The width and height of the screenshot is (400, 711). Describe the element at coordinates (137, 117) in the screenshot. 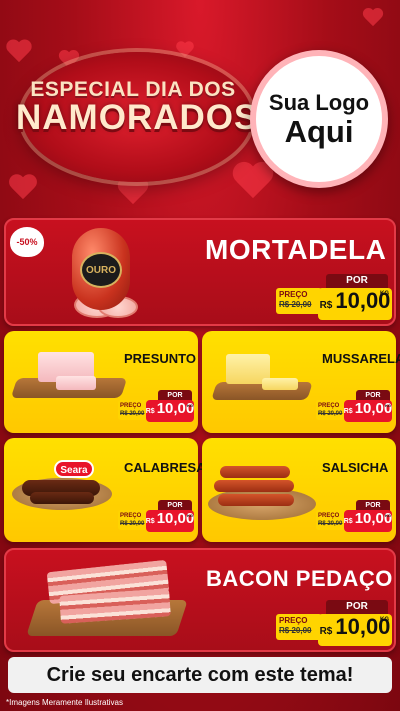

I see `title-main: NAMORADOS` at that location.